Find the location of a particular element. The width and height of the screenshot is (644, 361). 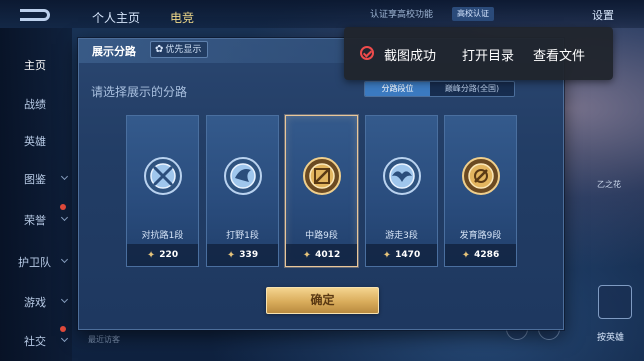

bow-emblem-icon is located at coordinates (481, 176).